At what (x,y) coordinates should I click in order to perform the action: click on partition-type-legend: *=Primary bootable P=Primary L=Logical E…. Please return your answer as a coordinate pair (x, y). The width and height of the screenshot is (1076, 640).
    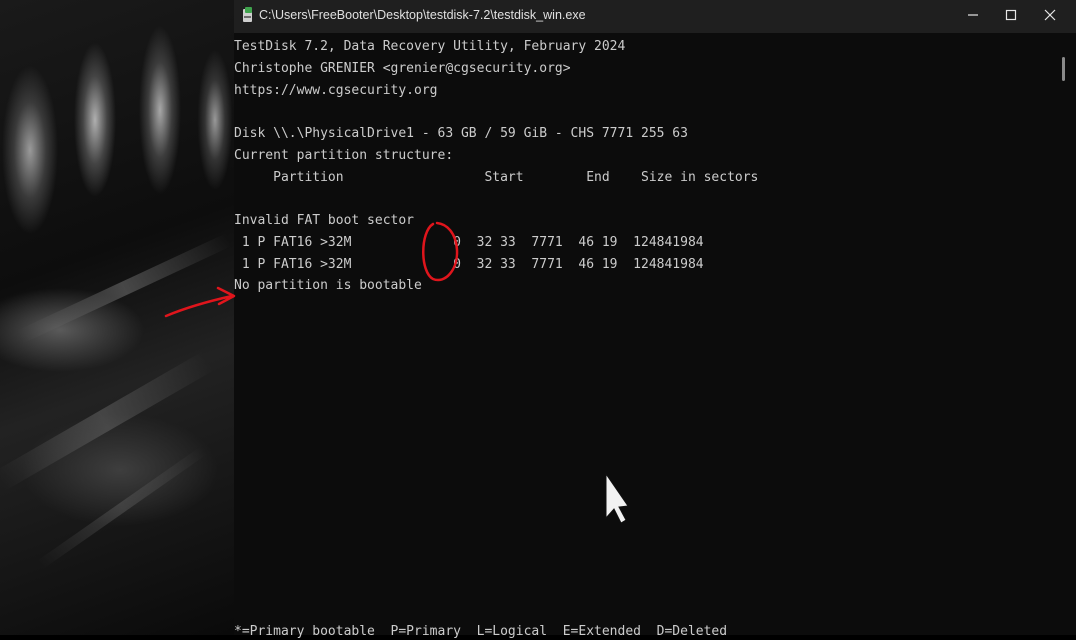
    Looking at the image, I should click on (481, 631).